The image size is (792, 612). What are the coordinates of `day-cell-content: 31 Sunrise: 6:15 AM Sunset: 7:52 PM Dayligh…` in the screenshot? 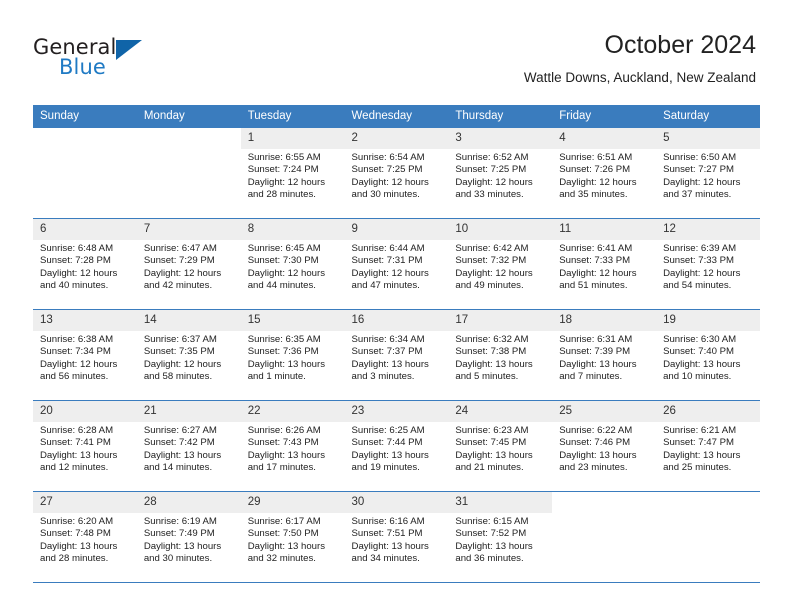 It's located at (500, 537).